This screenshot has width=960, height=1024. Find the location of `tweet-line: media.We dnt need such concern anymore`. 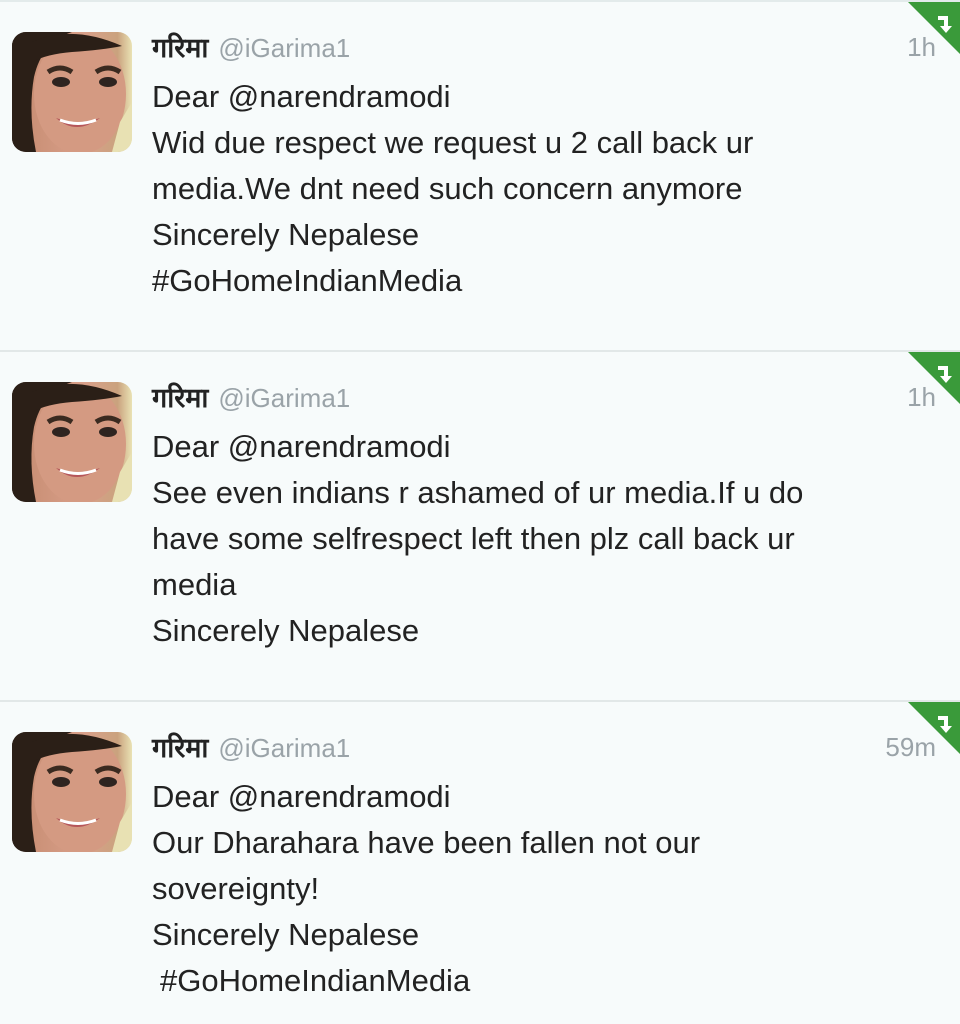

tweet-line: media.We dnt need such concern anymore is located at coordinates (447, 188).